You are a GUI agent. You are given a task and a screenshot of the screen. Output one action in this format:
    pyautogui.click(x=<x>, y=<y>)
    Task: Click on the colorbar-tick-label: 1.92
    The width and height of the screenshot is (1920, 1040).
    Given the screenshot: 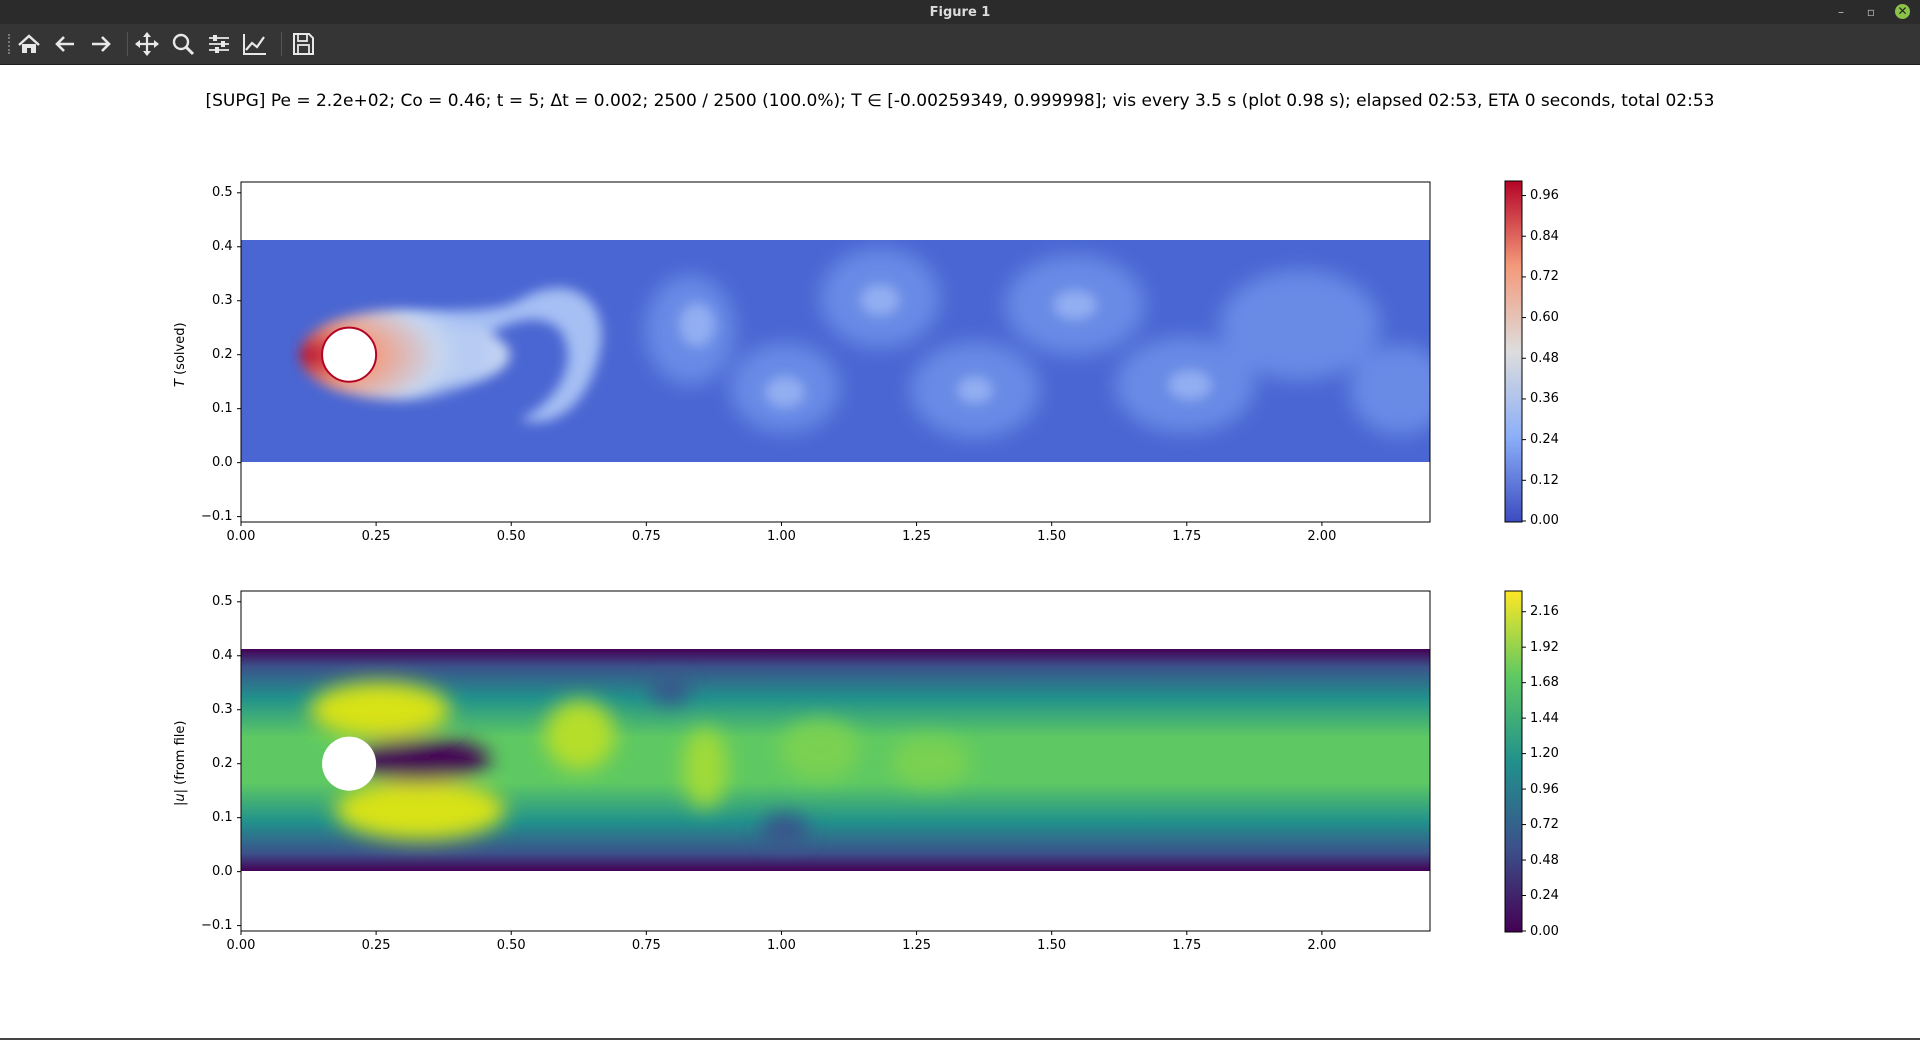 What is the action you would take?
    pyautogui.click(x=1544, y=647)
    